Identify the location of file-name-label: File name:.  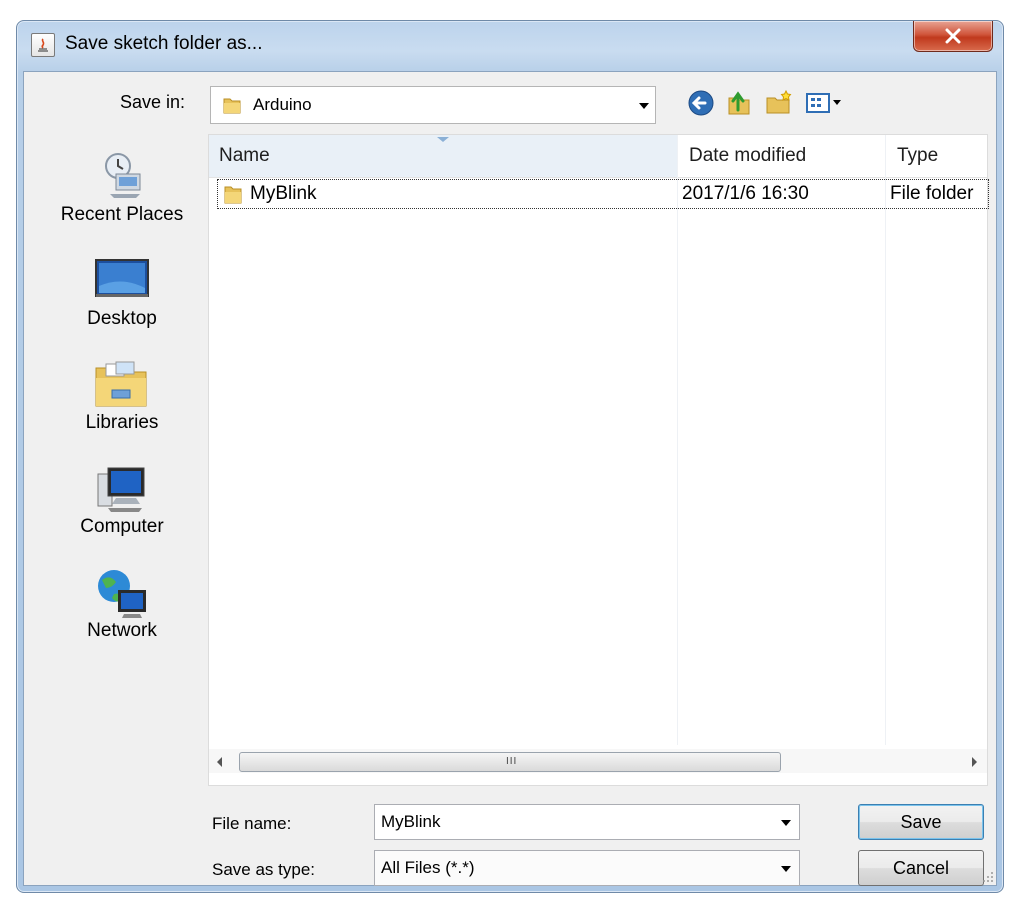
(252, 823).